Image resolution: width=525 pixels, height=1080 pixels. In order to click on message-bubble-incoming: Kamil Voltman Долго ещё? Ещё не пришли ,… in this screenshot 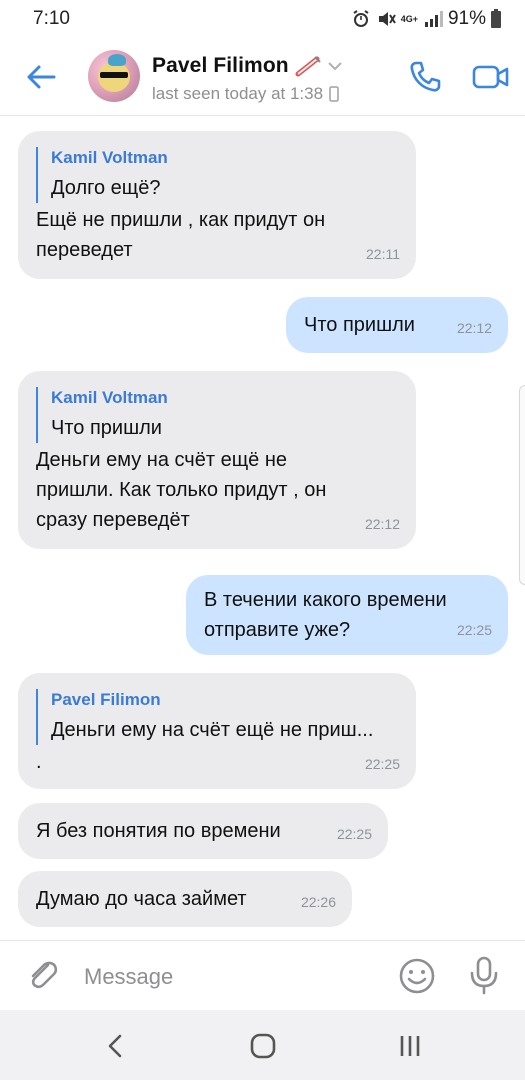, I will do `click(217, 205)`.